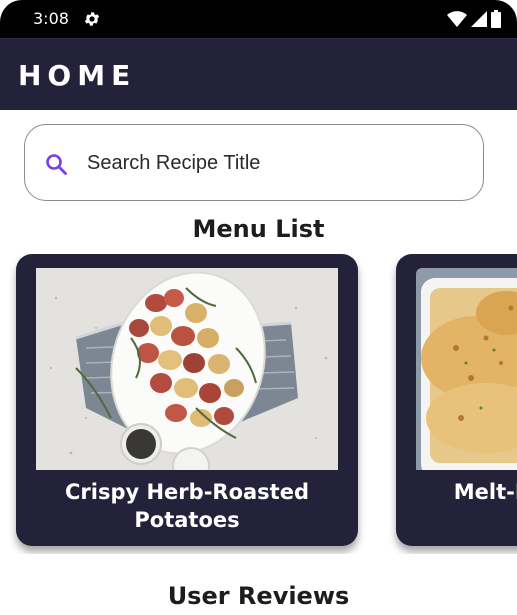 This screenshot has height=615, width=517. Describe the element at coordinates (457, 19) in the screenshot. I see `wifi-icon` at that location.